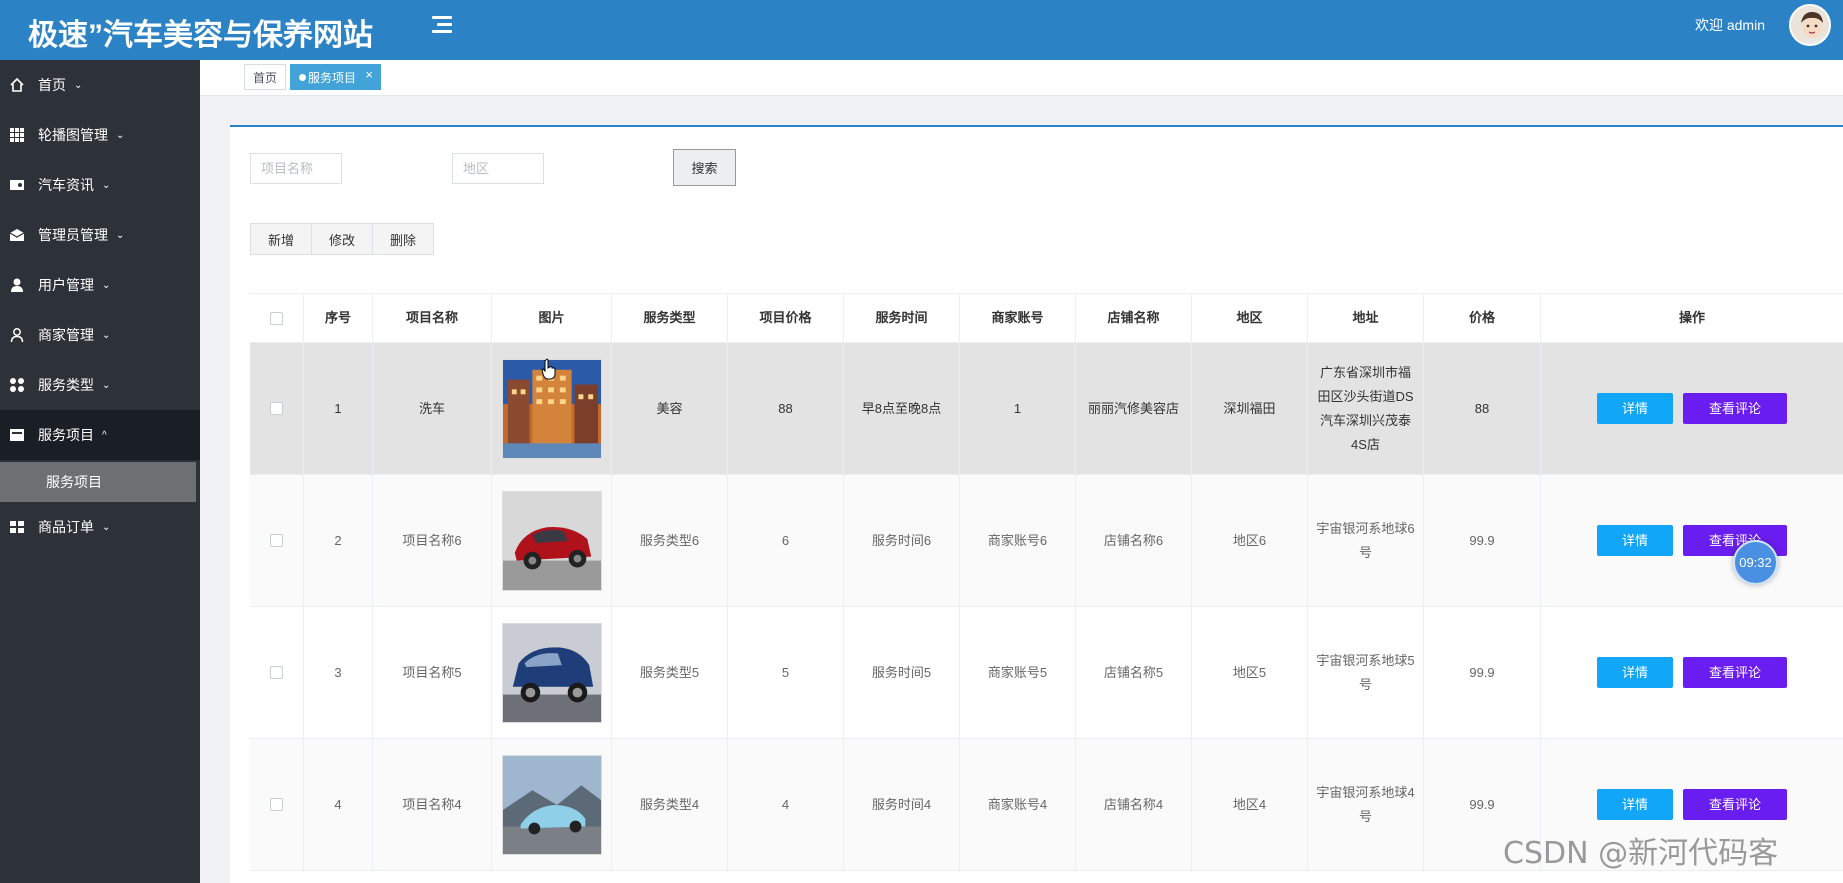  Describe the element at coordinates (369, 74) in the screenshot. I see `close-icon: ×` at that location.